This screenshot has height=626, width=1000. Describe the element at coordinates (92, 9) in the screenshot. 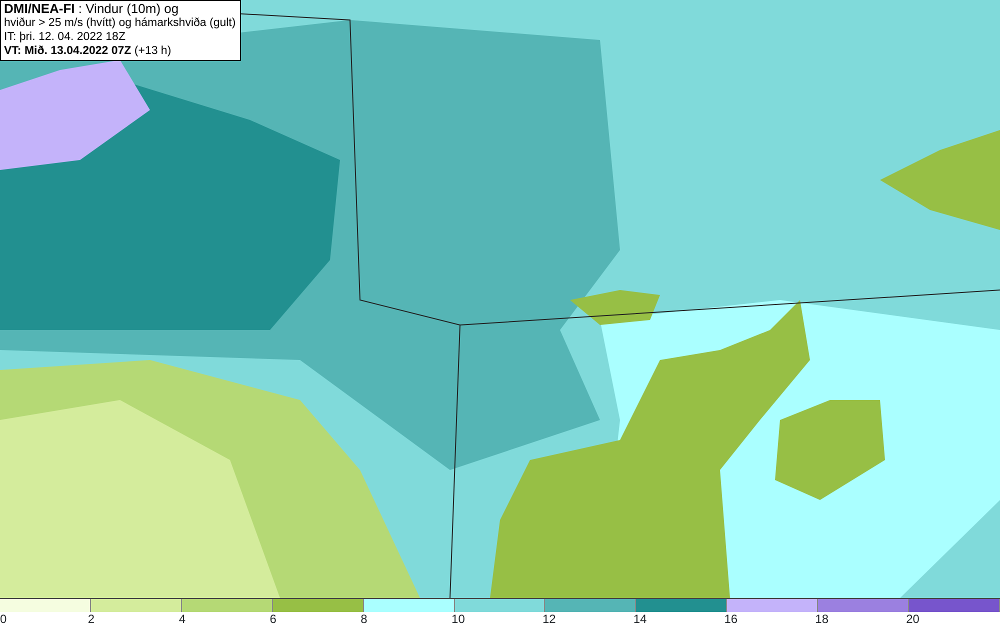

I see `info-text: DMI/NEA-FI : Vindur (10m) og` at that location.